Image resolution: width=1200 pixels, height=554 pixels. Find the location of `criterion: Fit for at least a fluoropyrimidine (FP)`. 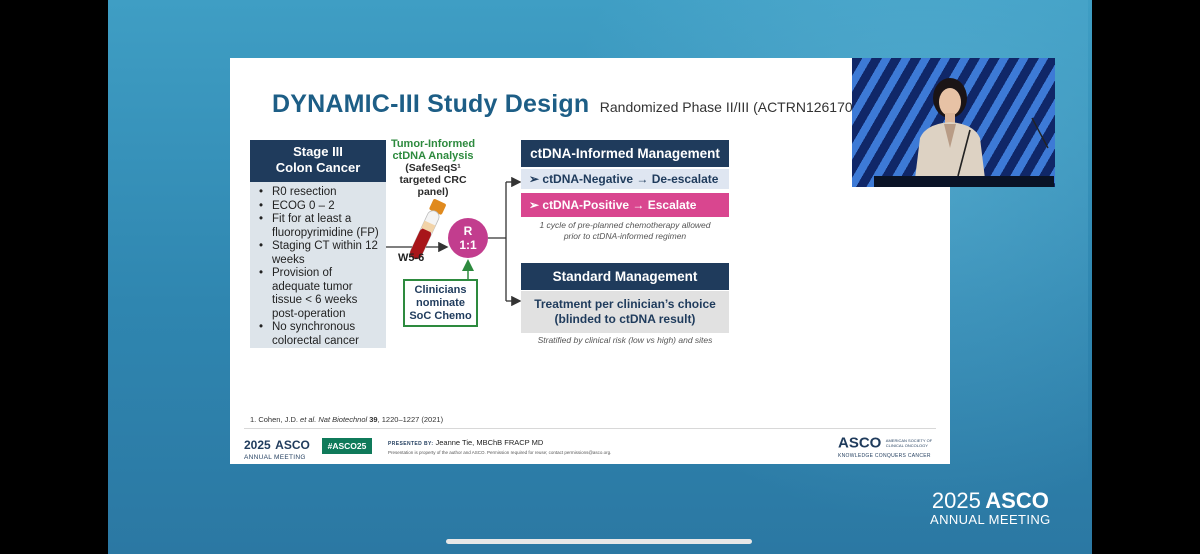

criterion: Fit for at least a fluoropyrimidine (FP) is located at coordinates (319, 226).